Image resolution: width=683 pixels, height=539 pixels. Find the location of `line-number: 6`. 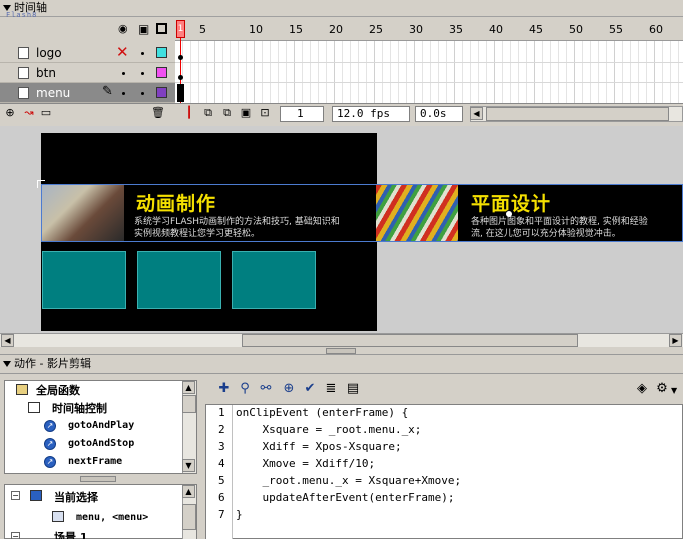

line-number: 6 is located at coordinates (221, 497).